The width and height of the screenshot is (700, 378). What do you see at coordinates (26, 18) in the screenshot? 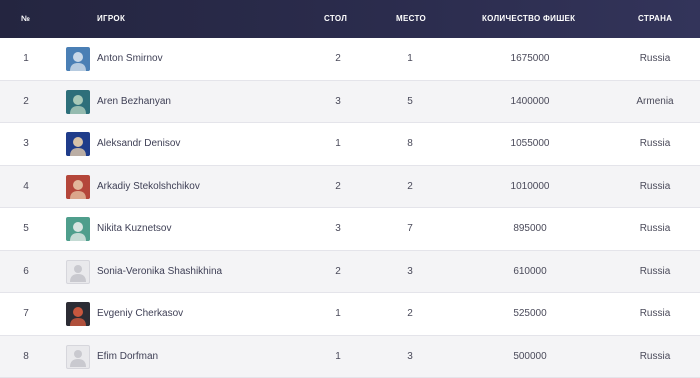
I see `header-num: №` at bounding box center [26, 18].